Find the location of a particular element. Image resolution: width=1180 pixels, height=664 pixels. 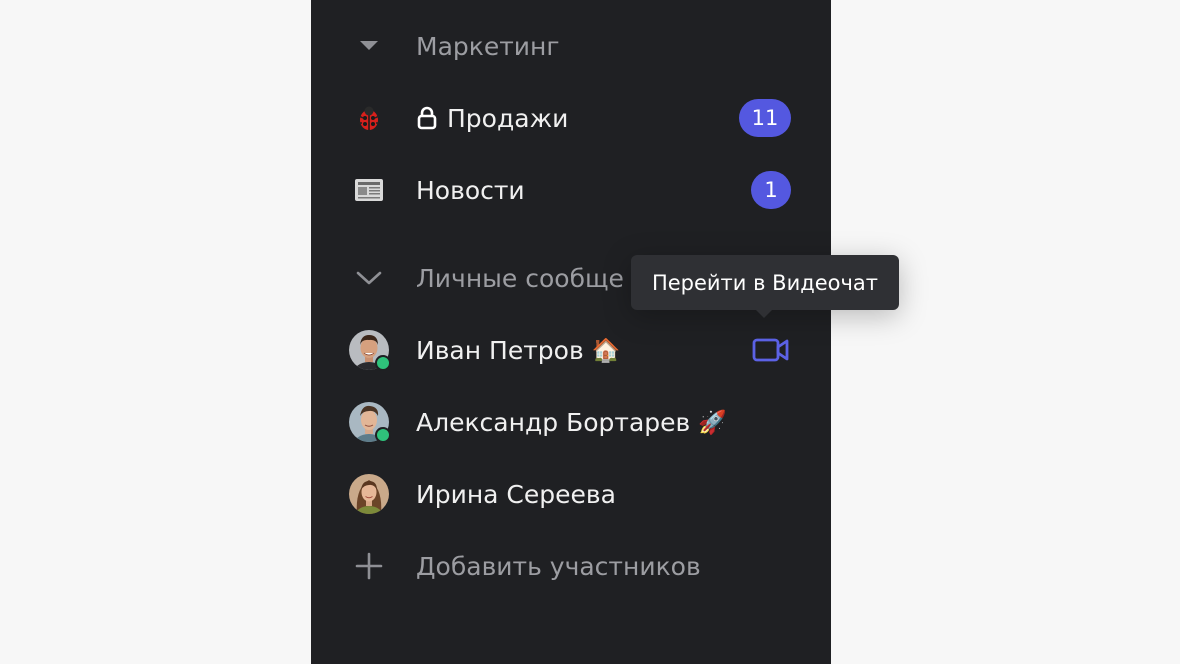

dm-ivan-petrov: Иван Петров 🏠 is located at coordinates (571, 350).